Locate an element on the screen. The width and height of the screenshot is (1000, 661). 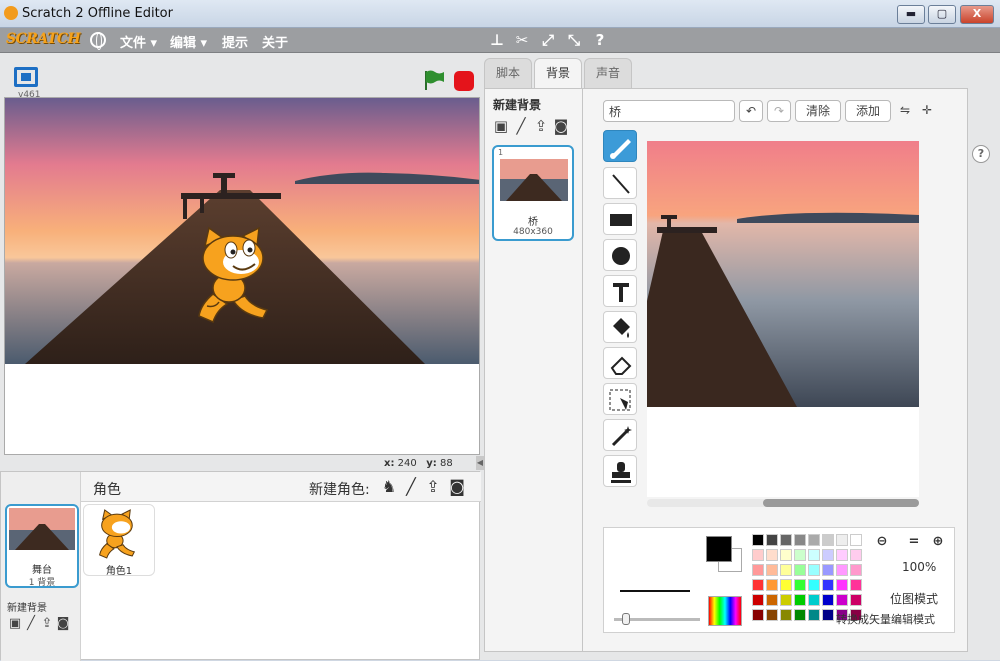
choose-backdrop-icon: ▣ is located at coordinates (501, 126).